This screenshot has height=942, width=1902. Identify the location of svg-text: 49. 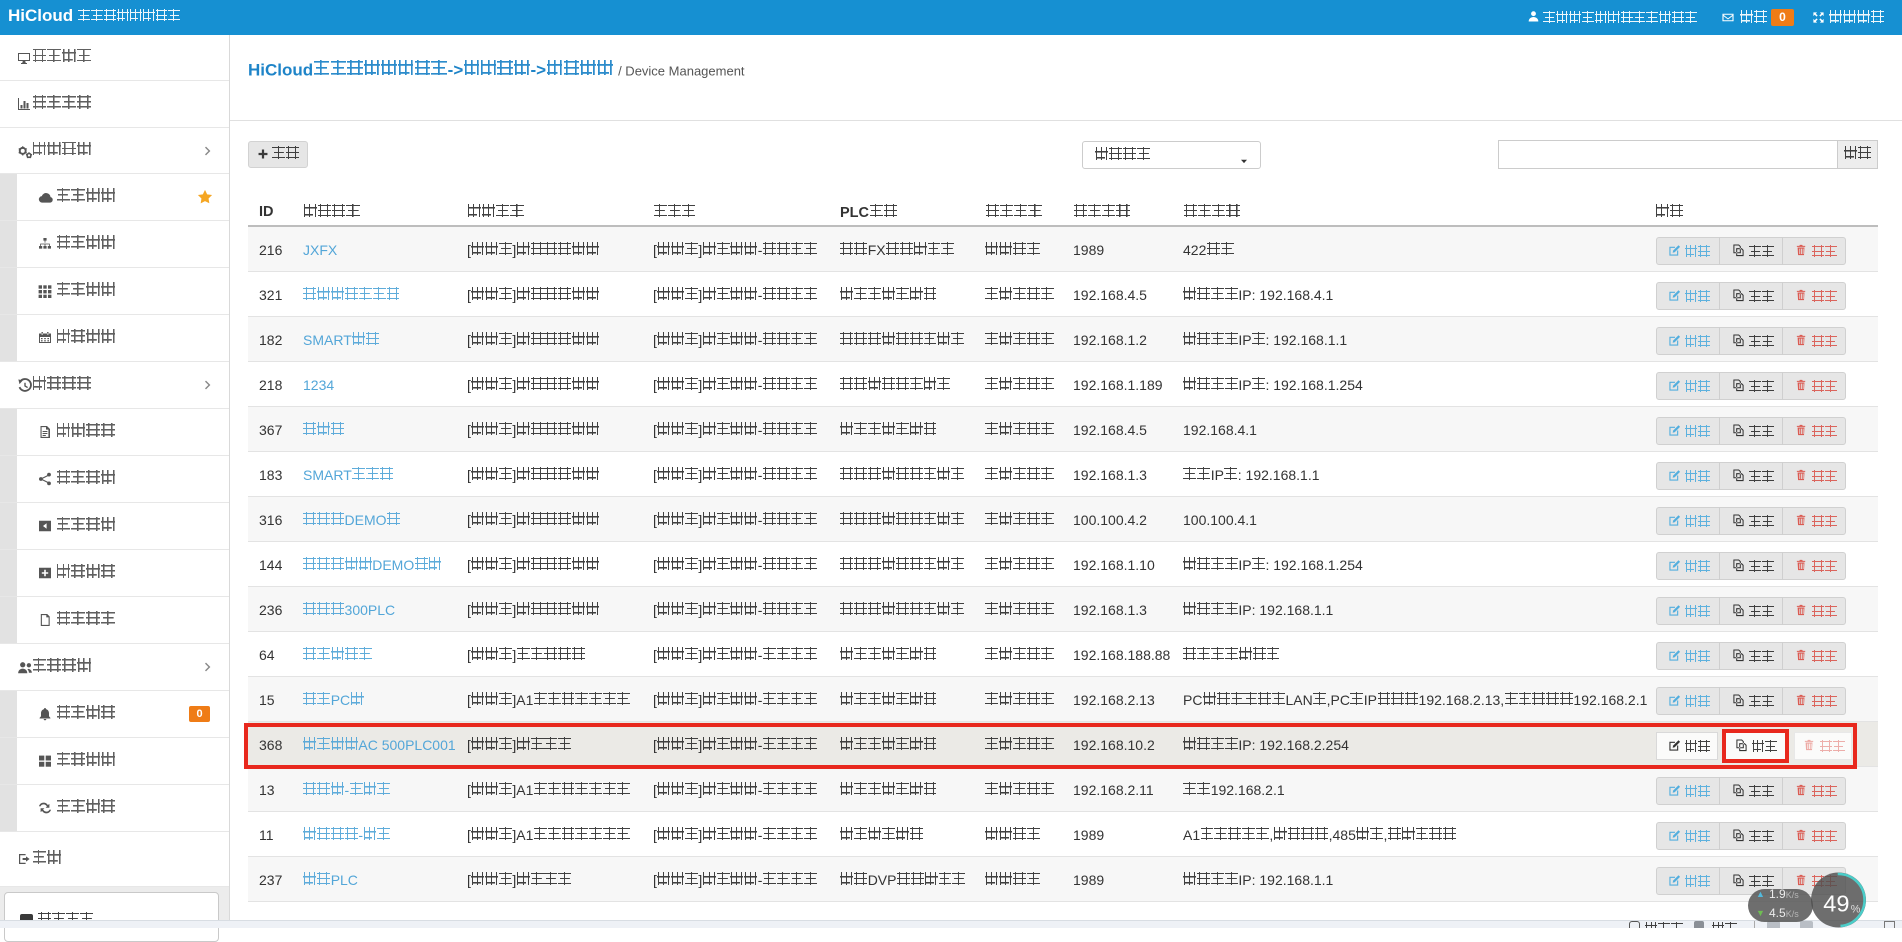
(1836, 903).